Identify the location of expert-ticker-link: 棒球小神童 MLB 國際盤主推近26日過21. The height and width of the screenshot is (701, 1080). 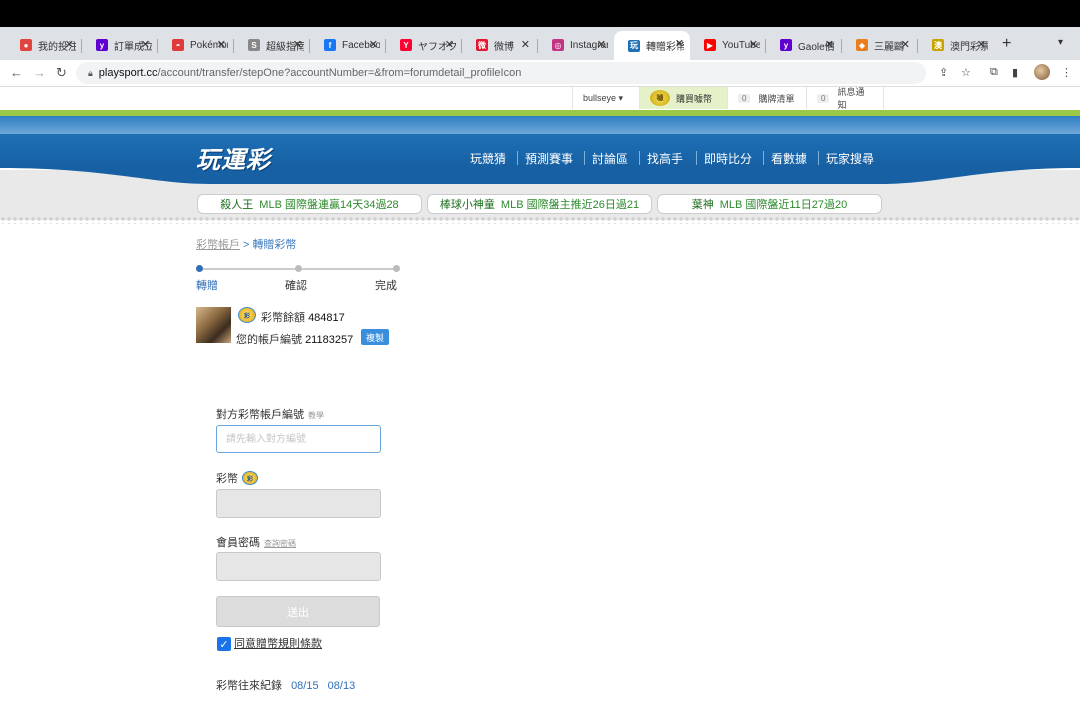
(539, 204).